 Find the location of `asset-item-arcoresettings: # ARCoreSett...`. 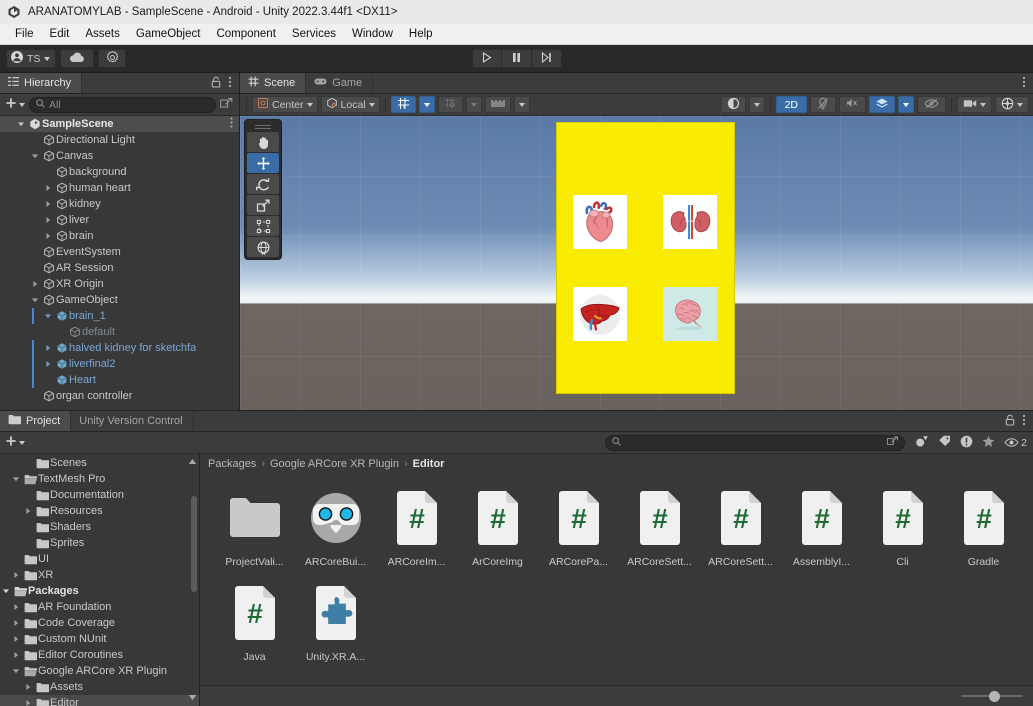

asset-item-arcoresettings: # ARCoreSett... is located at coordinates (659, 531).